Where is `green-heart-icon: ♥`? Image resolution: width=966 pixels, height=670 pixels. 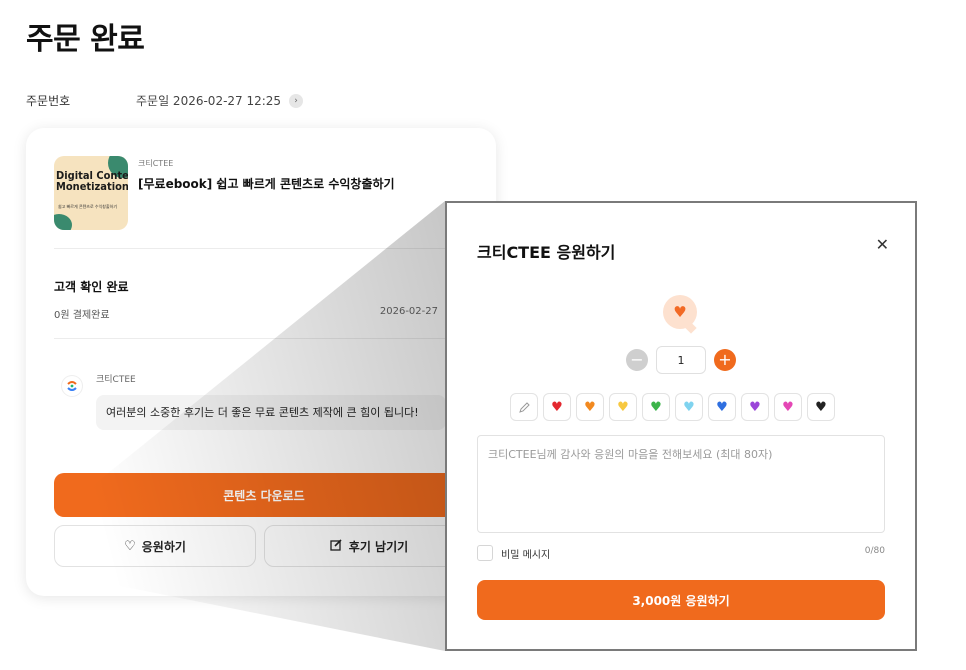 green-heart-icon: ♥ is located at coordinates (656, 407).